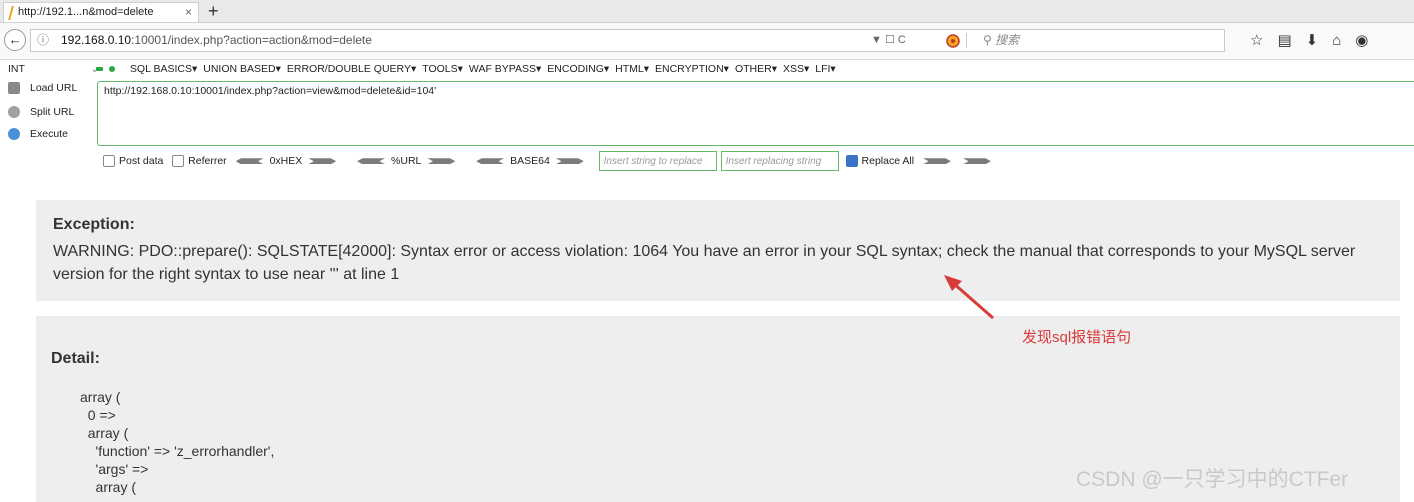 This screenshot has height=502, width=1414. I want to click on int-select: INT ⌄, so click(55, 69).